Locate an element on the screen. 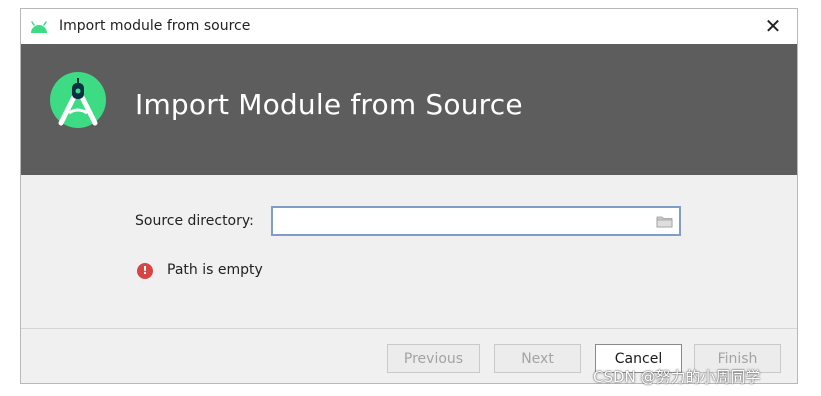 This screenshot has width=821, height=396. validation-message: Path is empty is located at coordinates (215, 270).